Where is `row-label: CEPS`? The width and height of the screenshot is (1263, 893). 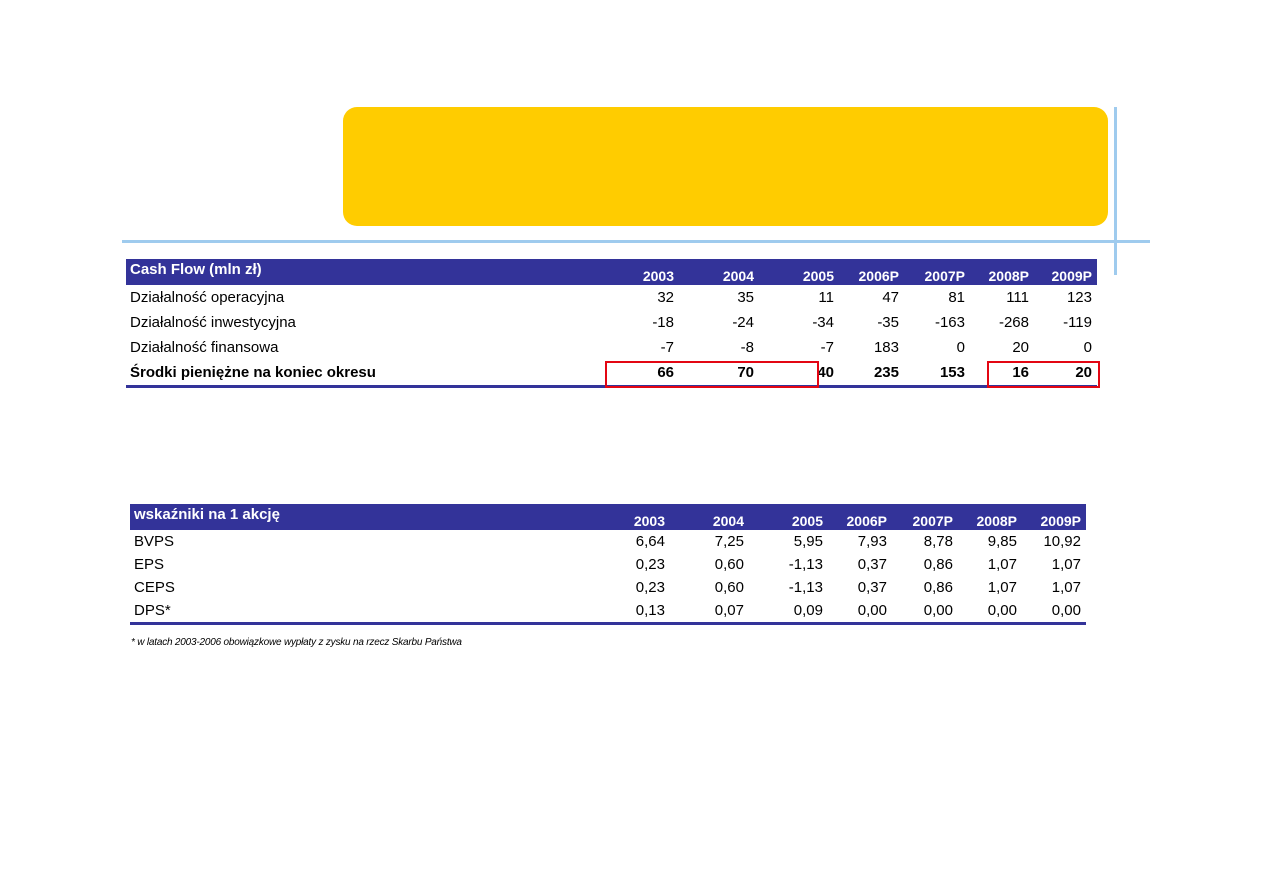 row-label: CEPS is located at coordinates (154, 587).